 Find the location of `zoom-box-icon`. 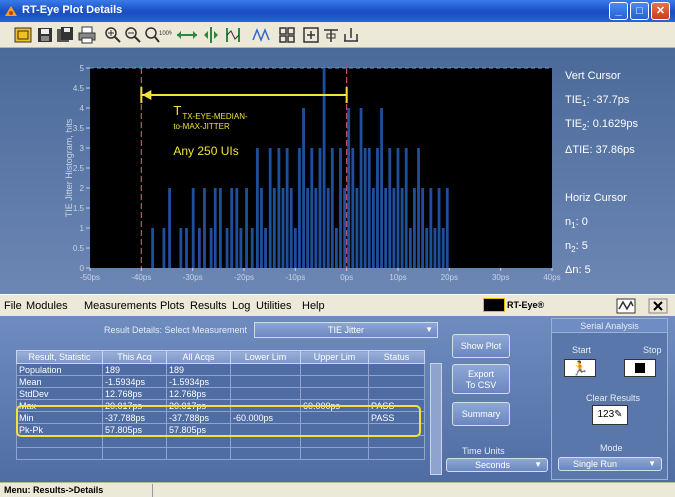

zoom-box-icon is located at coordinates (23, 35).